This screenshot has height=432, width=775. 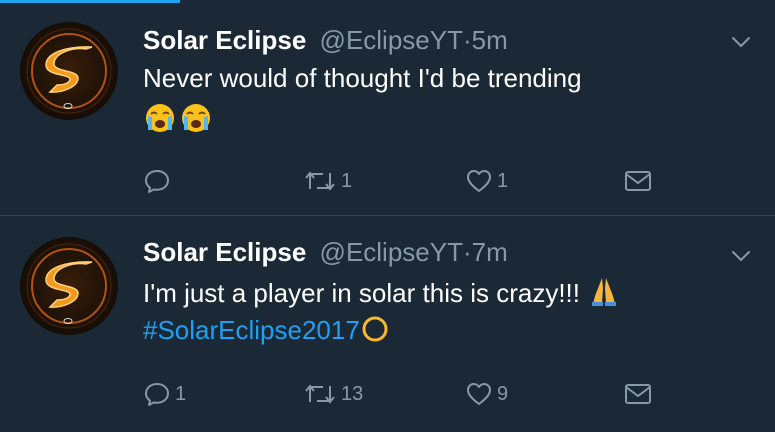 I want to click on tweet-actions: 1 13 9, so click(x=413, y=394).